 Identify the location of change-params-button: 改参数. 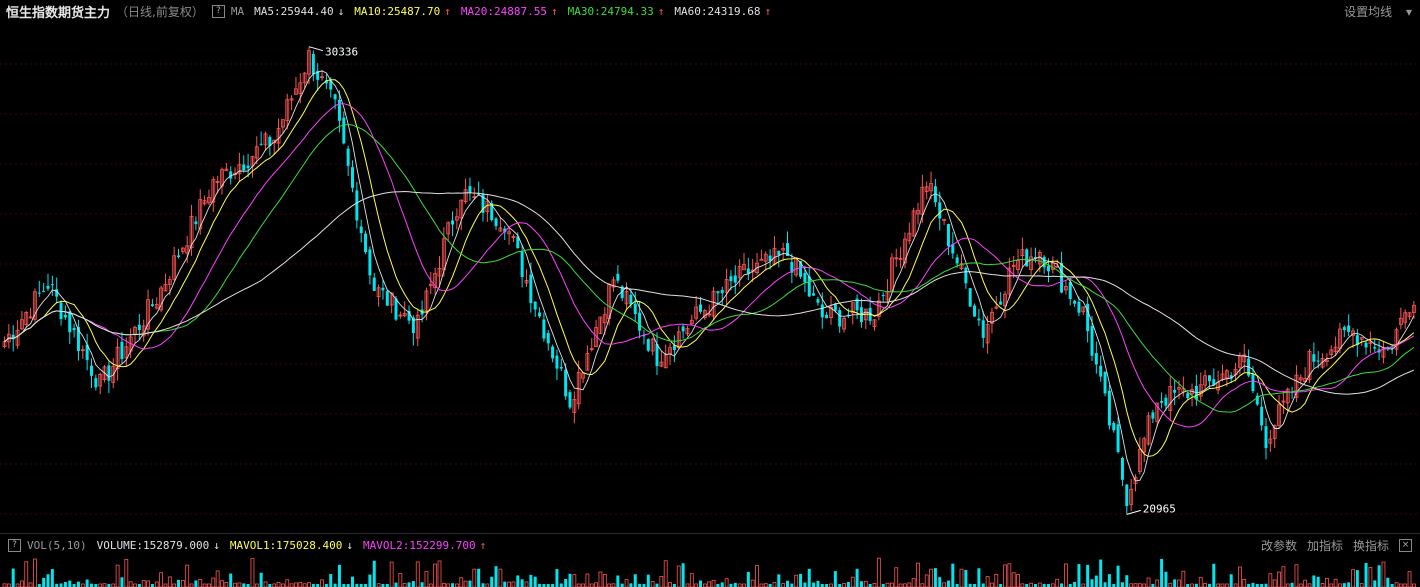
(1279, 545).